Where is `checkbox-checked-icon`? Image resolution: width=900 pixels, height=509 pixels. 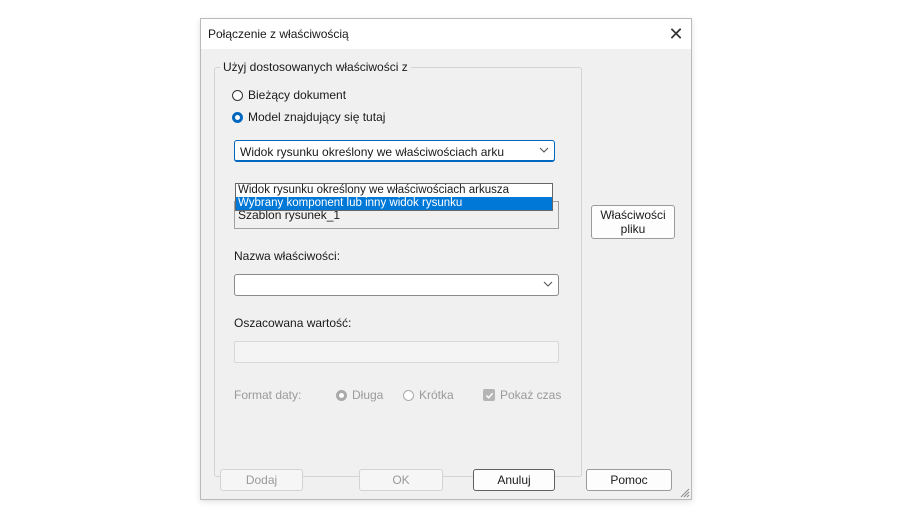
checkbox-checked-icon is located at coordinates (489, 395).